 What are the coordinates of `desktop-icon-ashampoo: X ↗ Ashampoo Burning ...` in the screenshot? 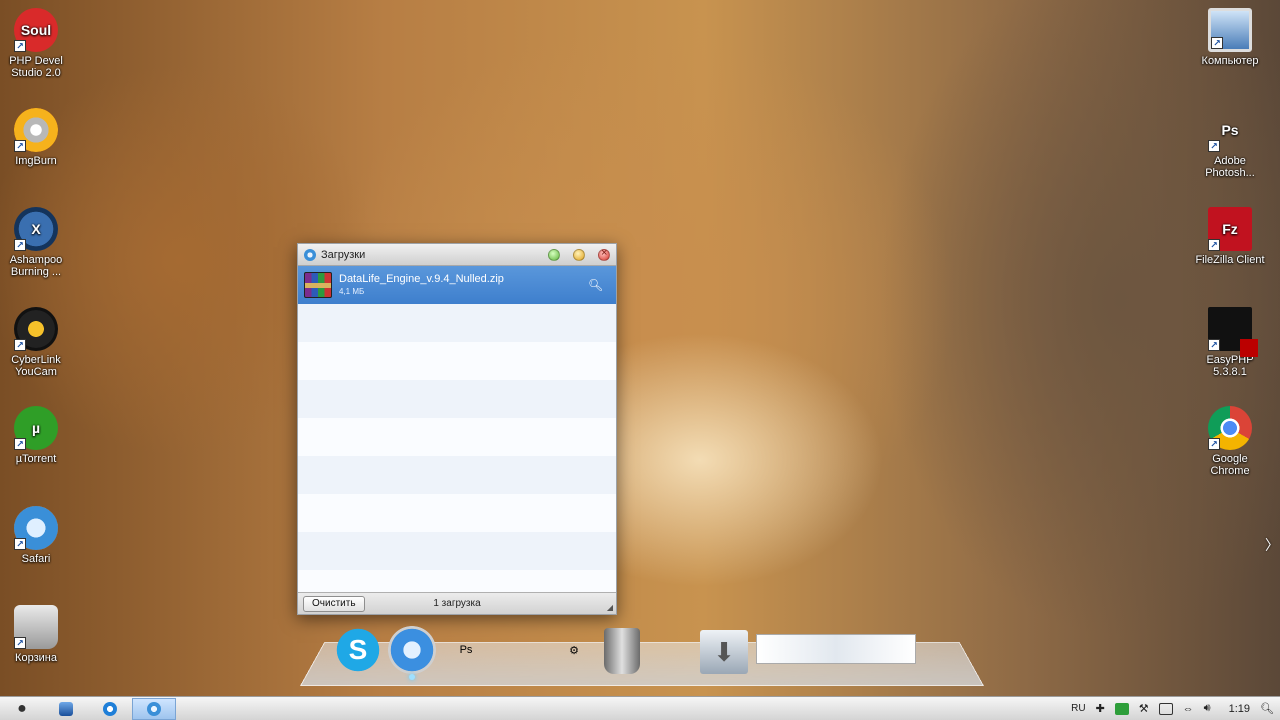 It's located at (36, 242).